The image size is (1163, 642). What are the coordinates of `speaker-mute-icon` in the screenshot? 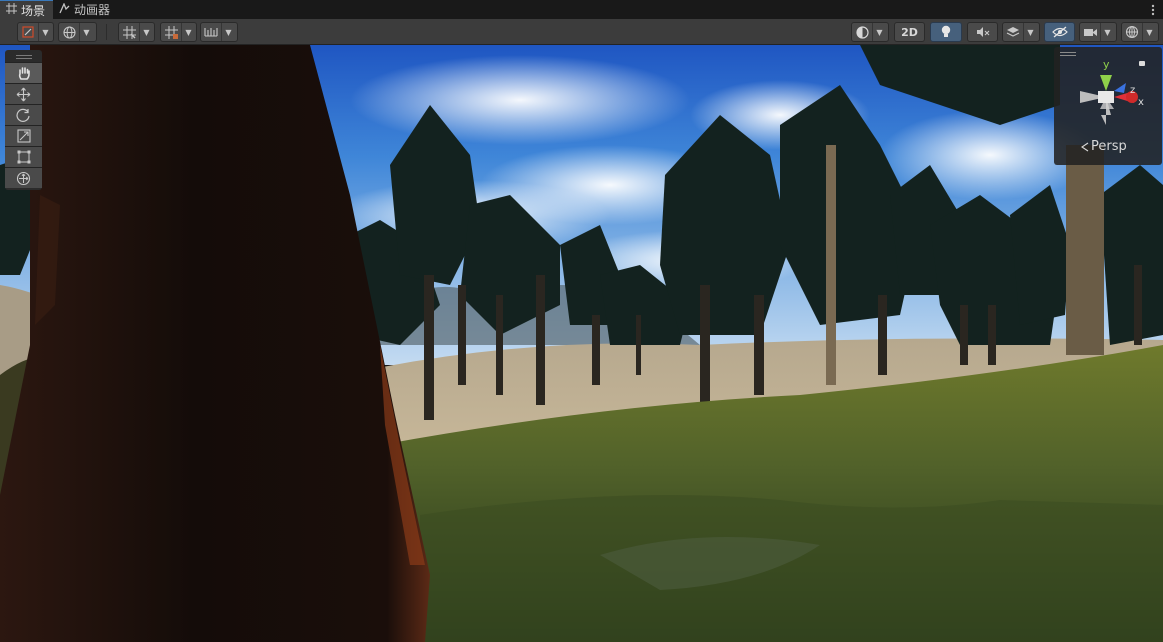 It's located at (983, 32).